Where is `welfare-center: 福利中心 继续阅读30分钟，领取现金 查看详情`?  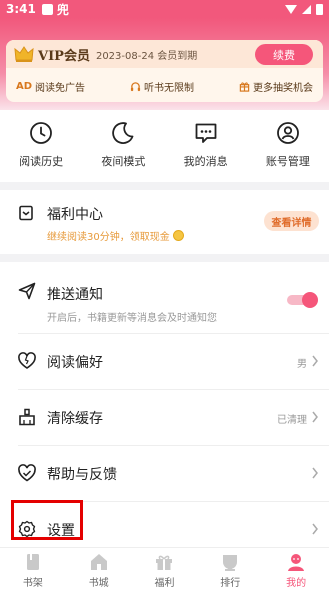
welfare-center: 福利中心 继续阅读30分钟，领取现金 查看详情 is located at coordinates (164, 222).